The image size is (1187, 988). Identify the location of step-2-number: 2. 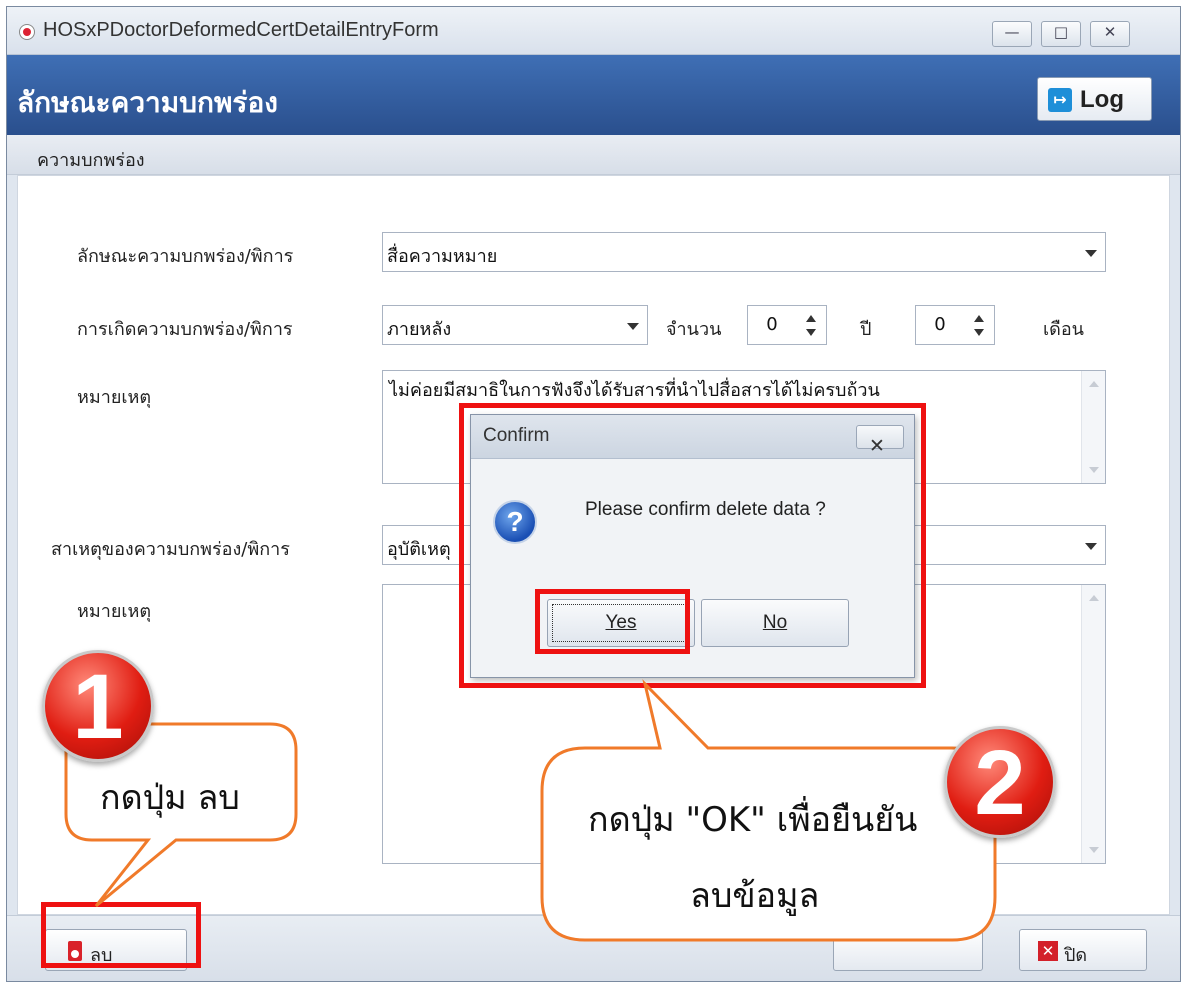
(1000, 783).